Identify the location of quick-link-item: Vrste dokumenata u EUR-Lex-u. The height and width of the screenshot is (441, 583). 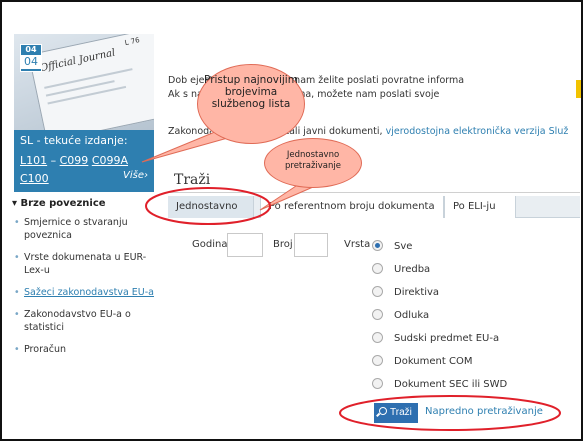
(89, 264).